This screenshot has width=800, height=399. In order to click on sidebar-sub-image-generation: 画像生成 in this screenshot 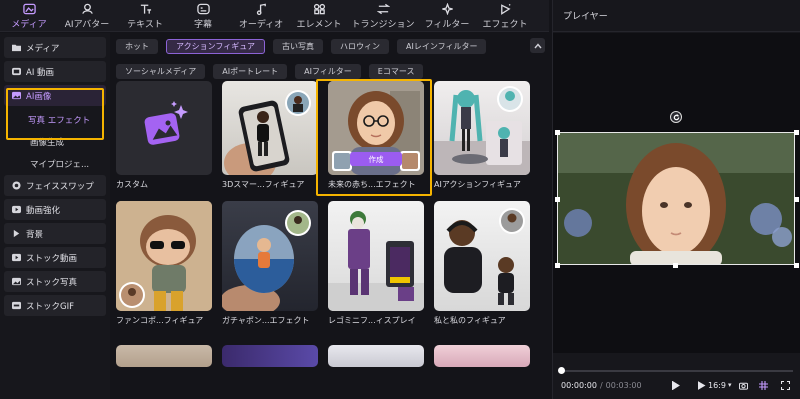, I will do `click(55, 142)`.